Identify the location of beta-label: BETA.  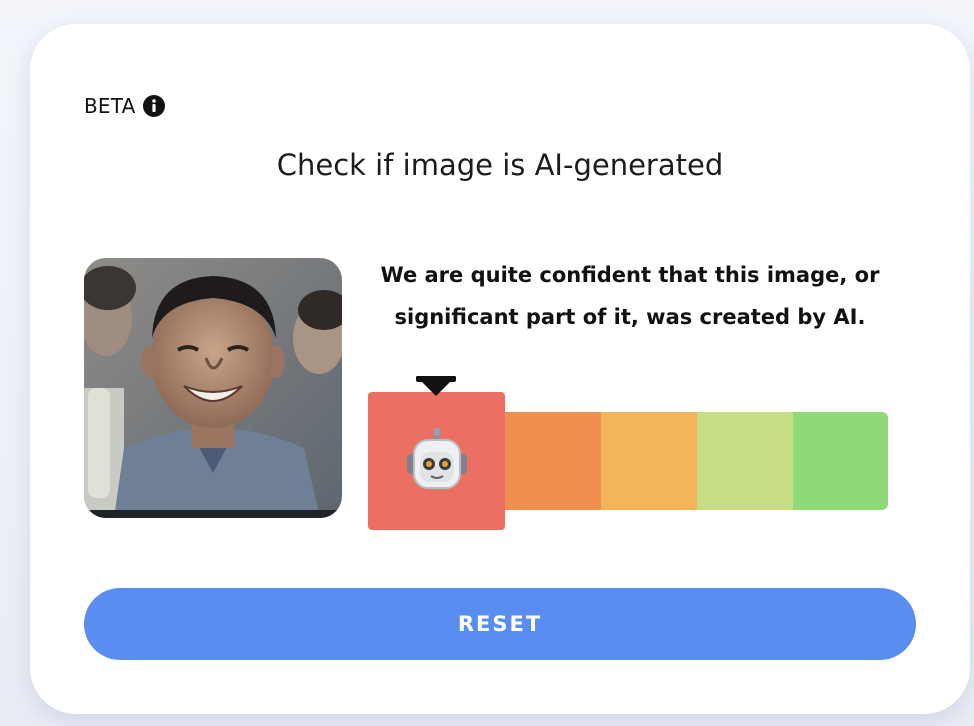
(110, 106).